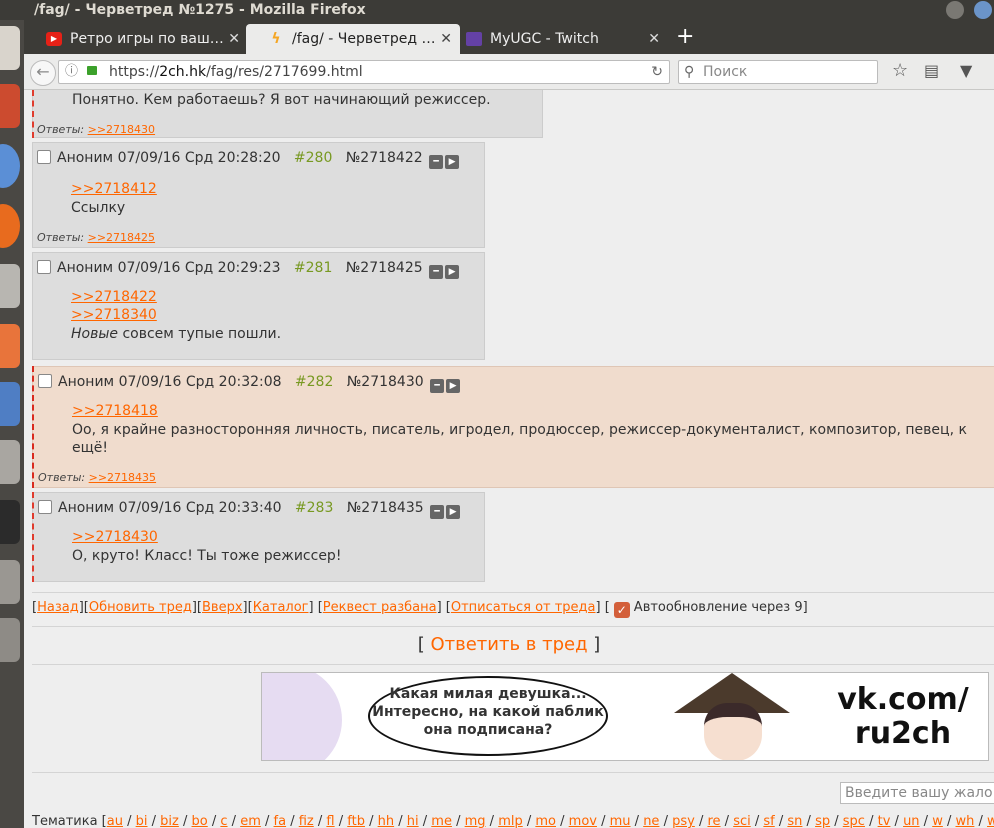 The image size is (994, 828). What do you see at coordinates (386, 821) in the screenshot?
I see `board-link-hh: hh` at bounding box center [386, 821].